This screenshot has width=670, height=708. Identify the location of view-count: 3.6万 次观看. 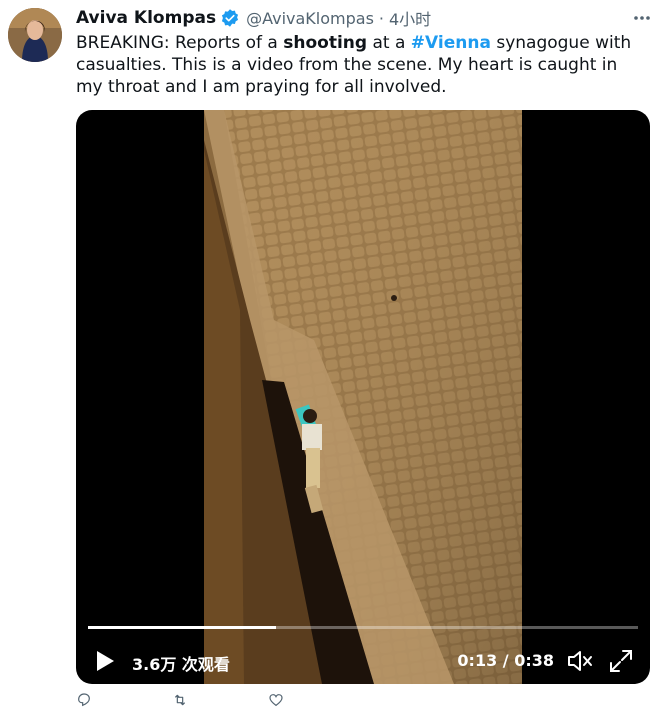
(181, 664).